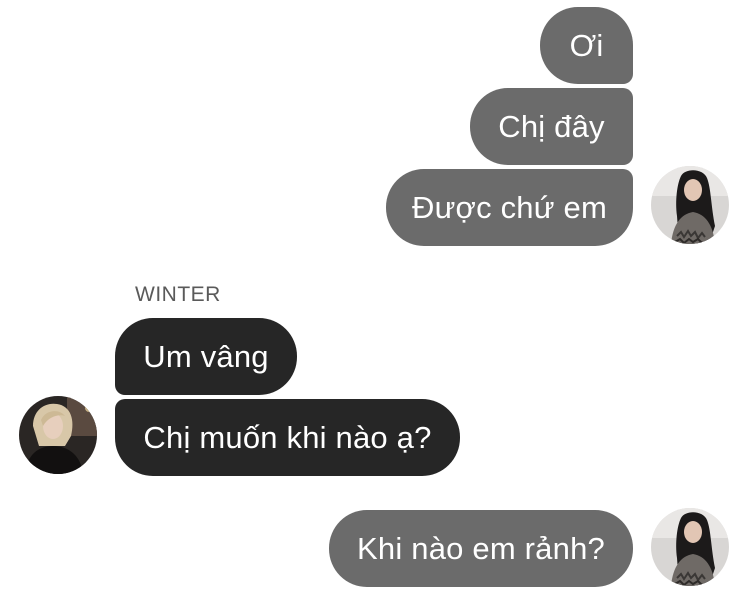  I want to click on message-text: Được chứ em, so click(509, 207).